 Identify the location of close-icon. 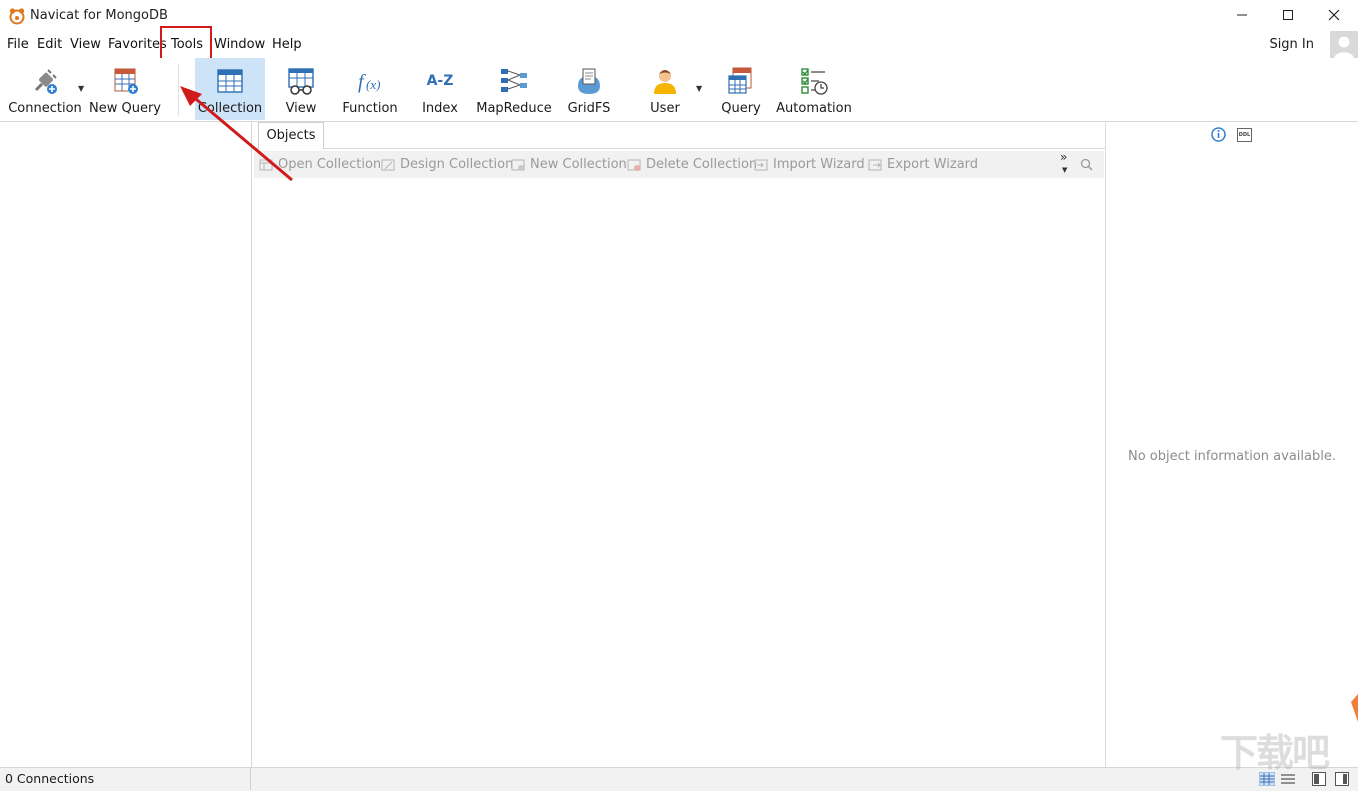
(1334, 15).